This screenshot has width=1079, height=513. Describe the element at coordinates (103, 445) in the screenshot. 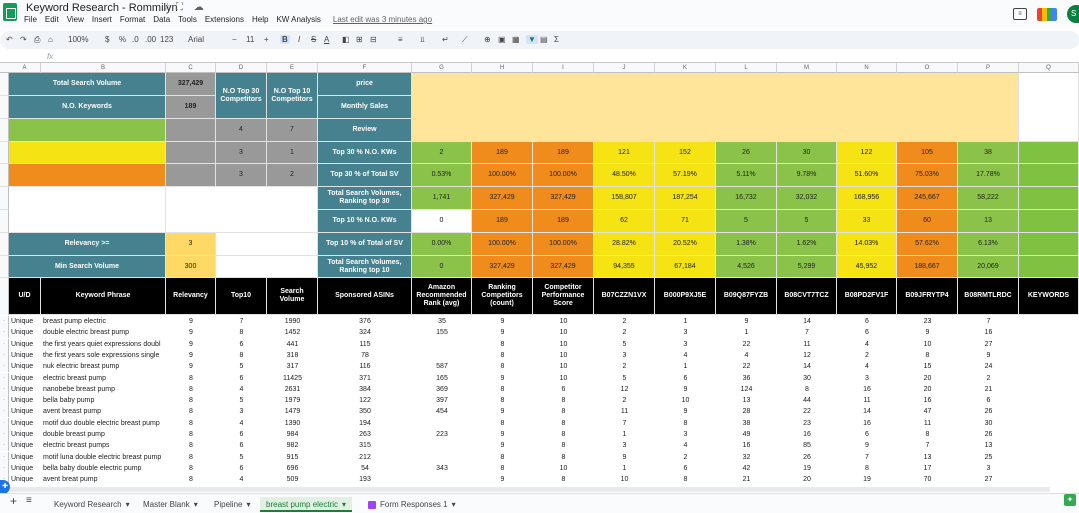

I see `table-cell: electric breast pumps` at that location.